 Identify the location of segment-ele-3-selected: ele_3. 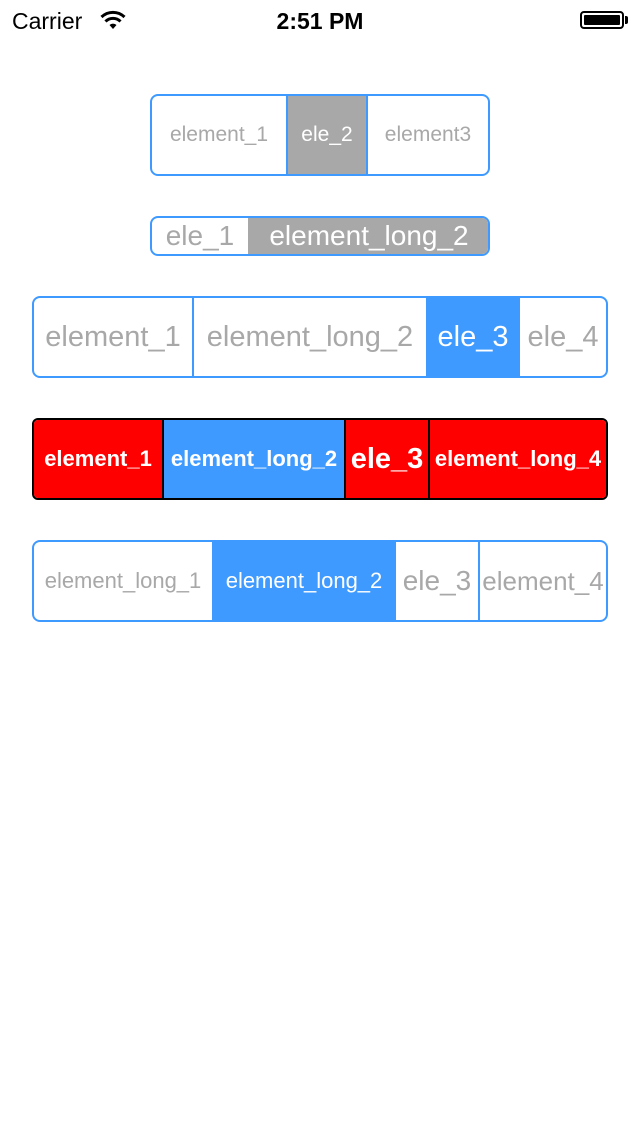
(472, 337).